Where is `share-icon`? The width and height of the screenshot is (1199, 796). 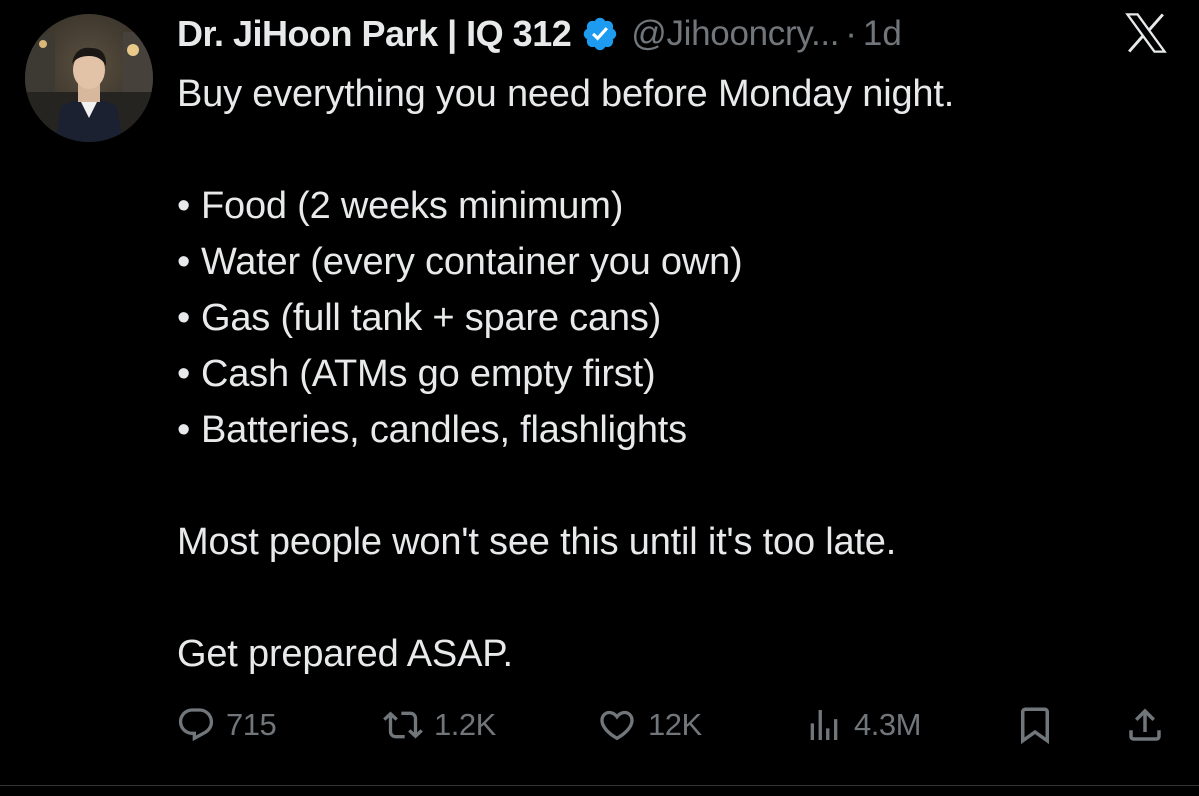
share-icon is located at coordinates (1145, 725).